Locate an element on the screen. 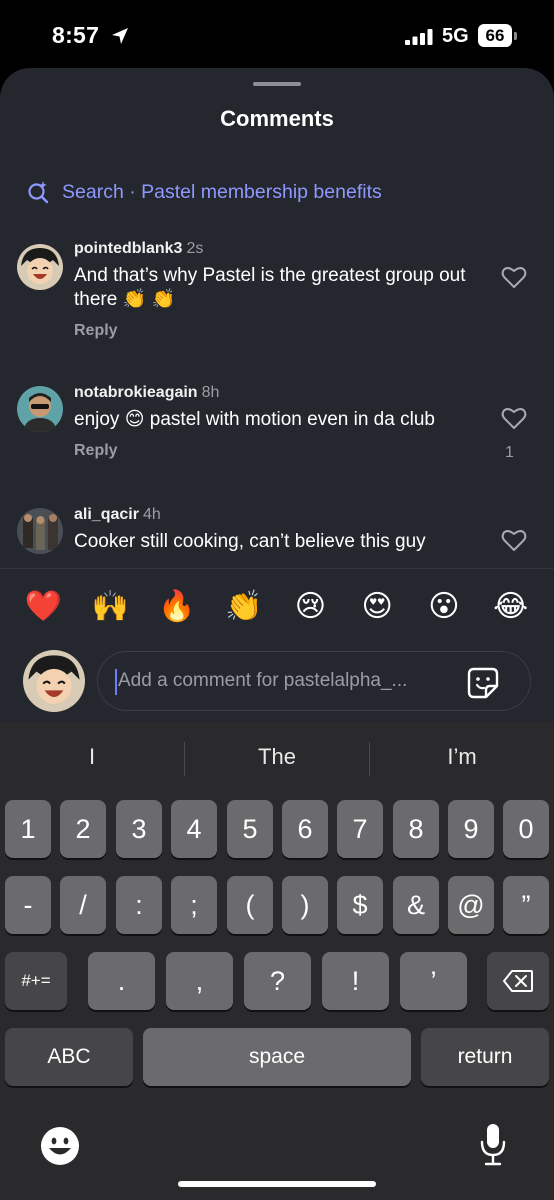 The image size is (554, 1200). key-9: 9 is located at coordinates (471, 829).